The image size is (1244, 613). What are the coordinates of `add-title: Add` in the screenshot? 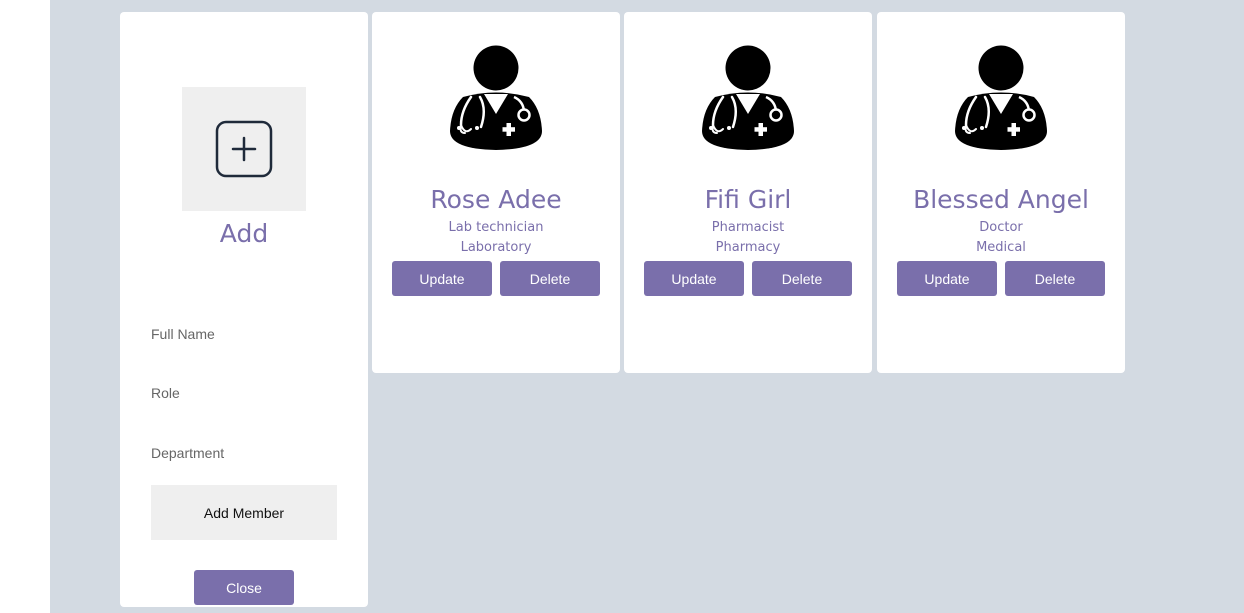 It's located at (244, 233).